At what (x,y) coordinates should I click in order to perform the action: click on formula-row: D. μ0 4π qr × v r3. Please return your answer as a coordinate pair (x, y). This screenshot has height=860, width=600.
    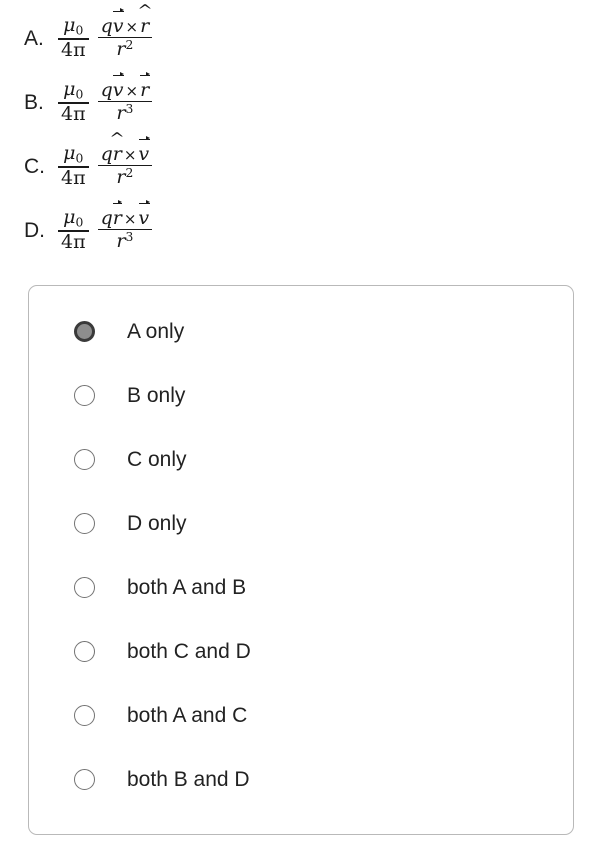
    Looking at the image, I should click on (300, 230).